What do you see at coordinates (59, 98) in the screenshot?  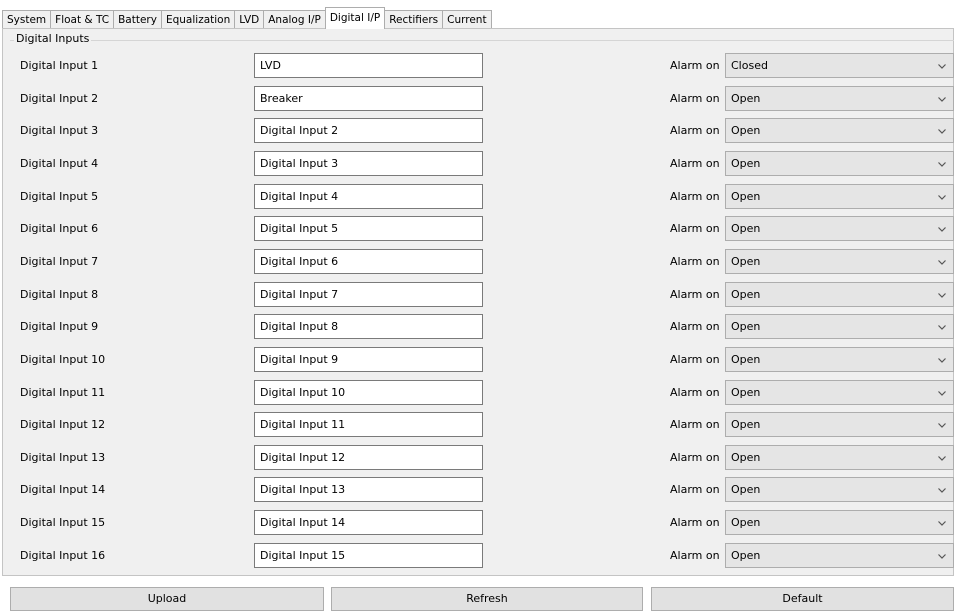 I see `digital-input-label: Digital Input 2` at bounding box center [59, 98].